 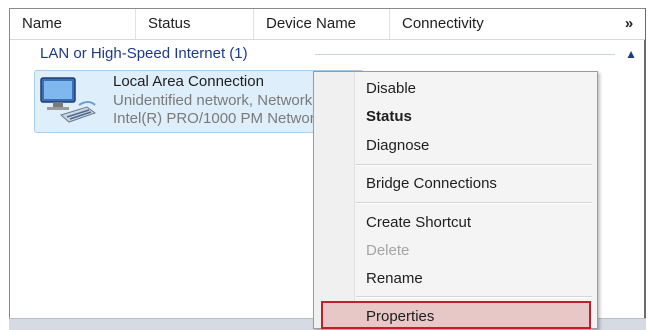 I want to click on column-header-bar: Name Status Device Name Connectivity », so click(x=327, y=24).